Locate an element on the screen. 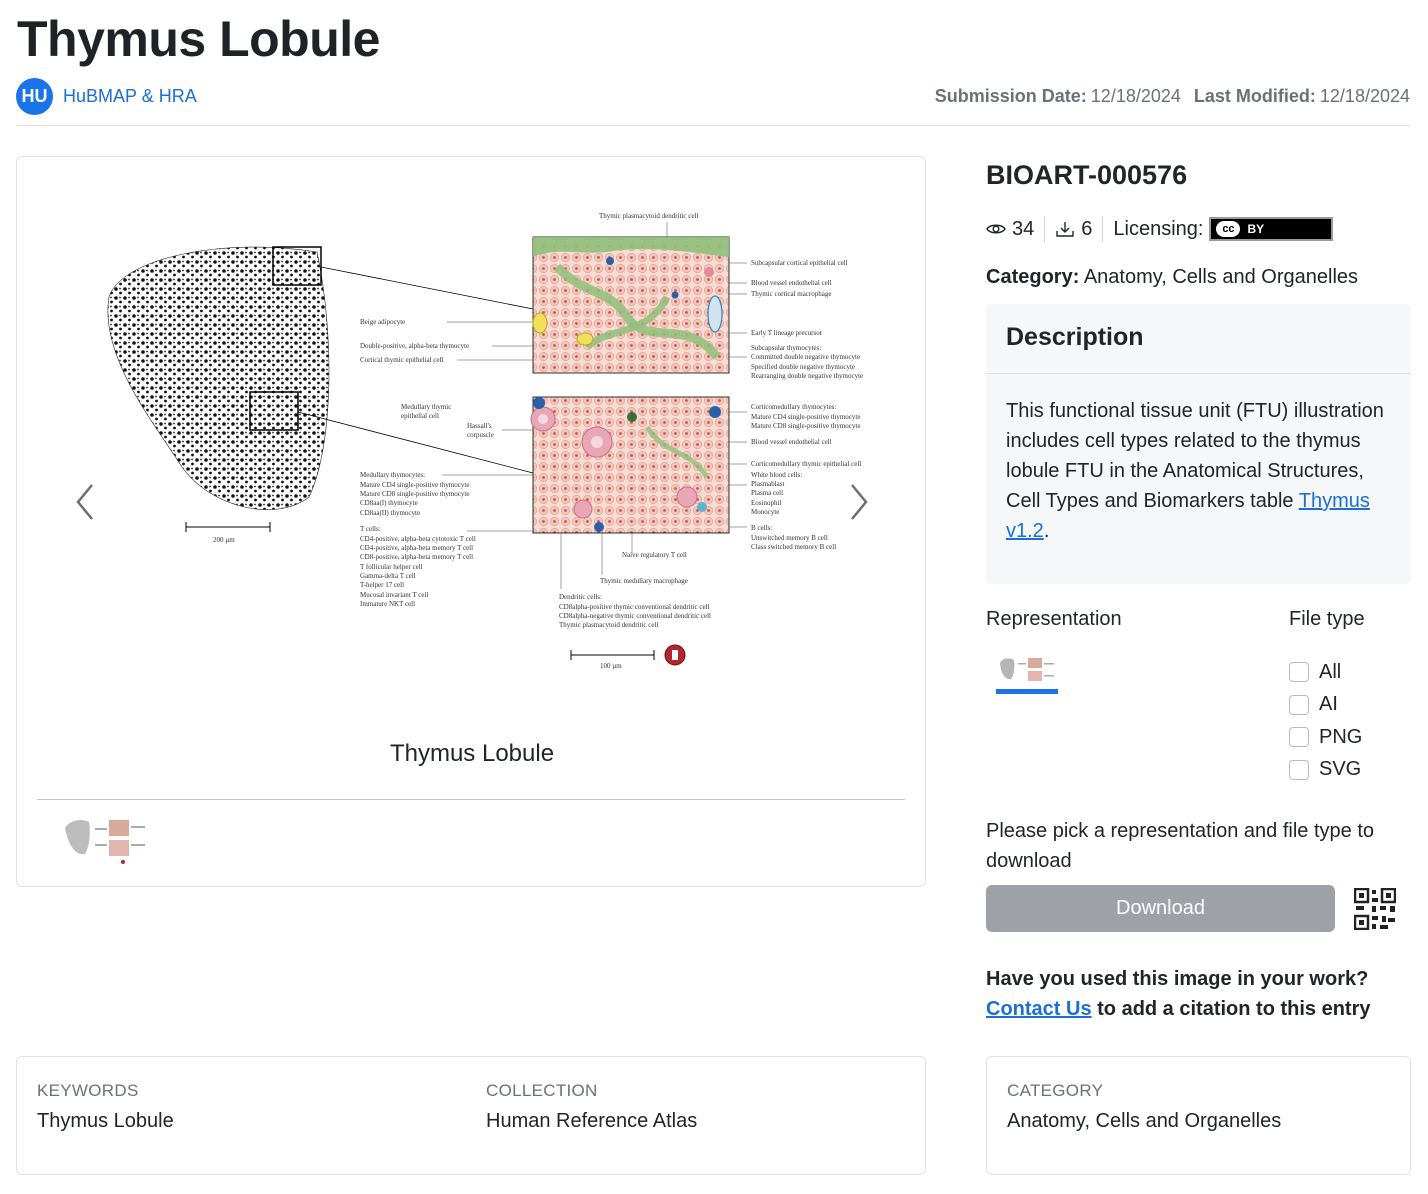 This screenshot has height=1194, width=1428. gallery-thumbnail is located at coordinates (105, 842).